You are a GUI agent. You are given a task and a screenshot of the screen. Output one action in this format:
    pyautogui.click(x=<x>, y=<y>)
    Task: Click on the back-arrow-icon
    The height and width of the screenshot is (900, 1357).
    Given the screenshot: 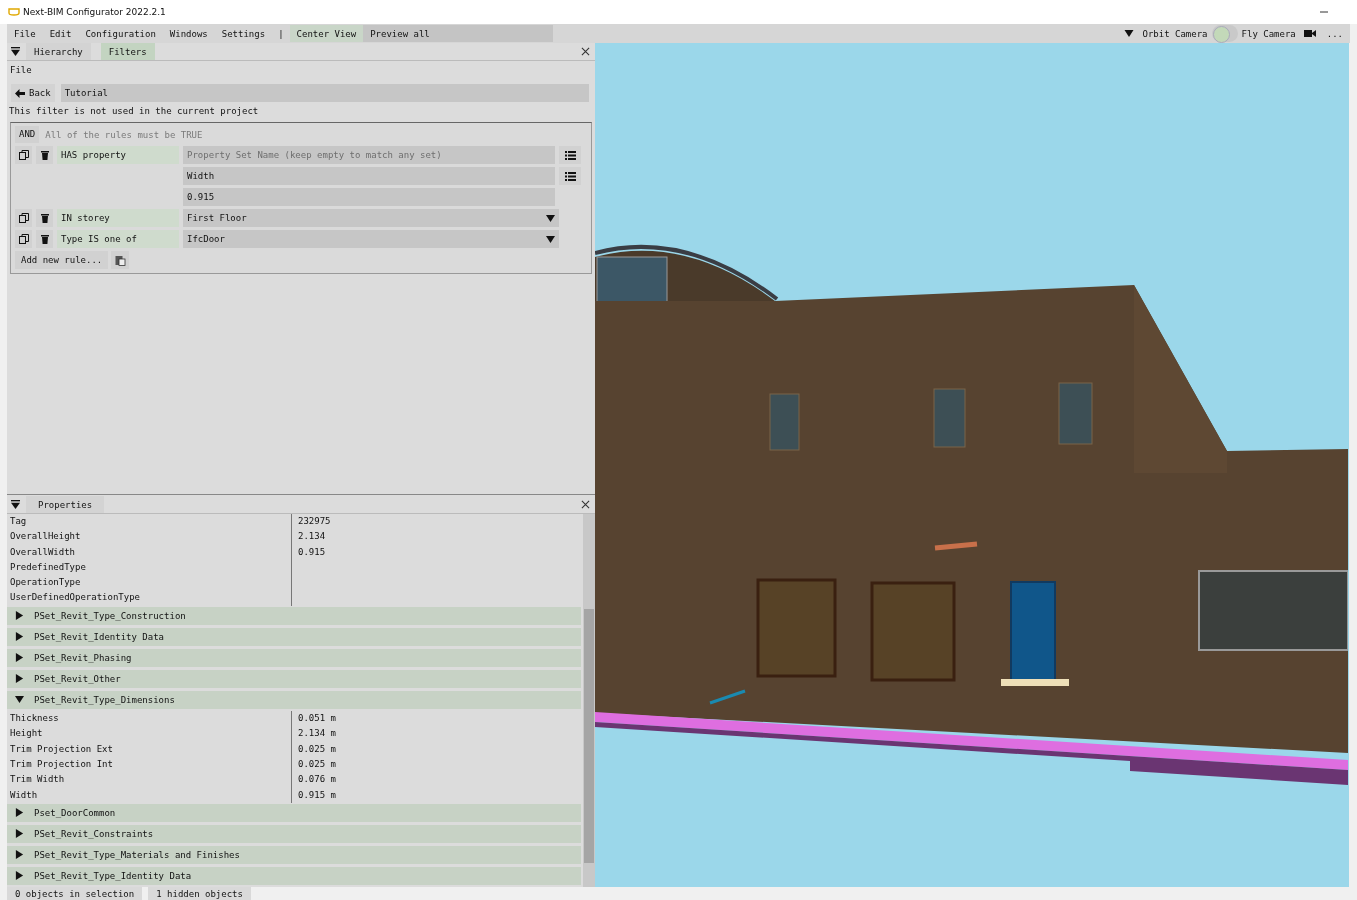 What is the action you would take?
    pyautogui.click(x=20, y=93)
    